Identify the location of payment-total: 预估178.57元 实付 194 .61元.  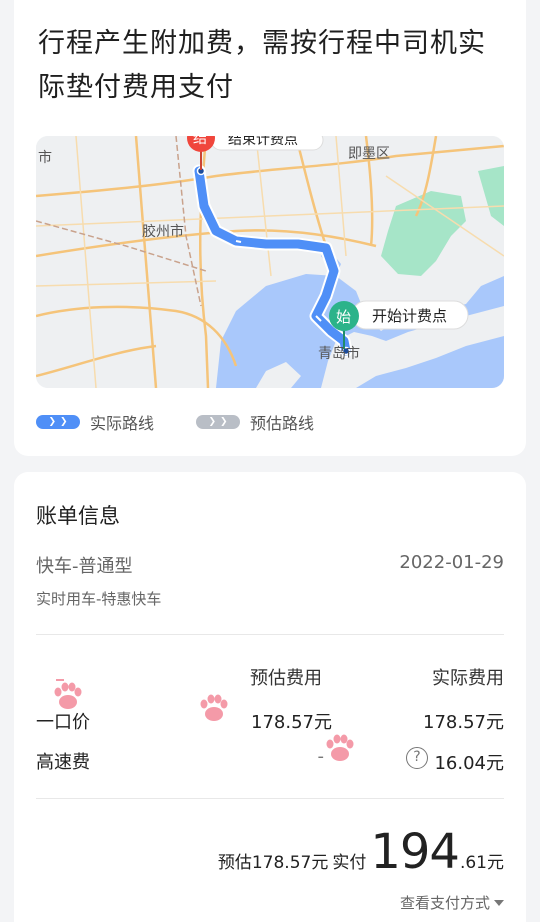
(361, 854).